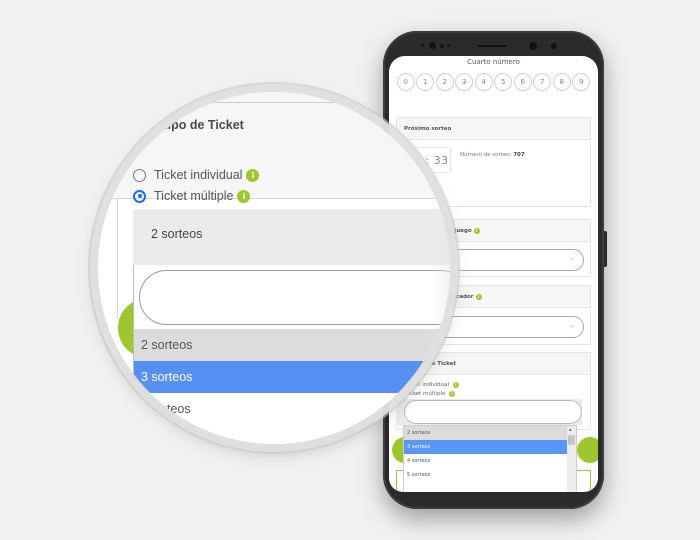  Describe the element at coordinates (425, 82) in the screenshot. I see `digit-button: 1` at that location.